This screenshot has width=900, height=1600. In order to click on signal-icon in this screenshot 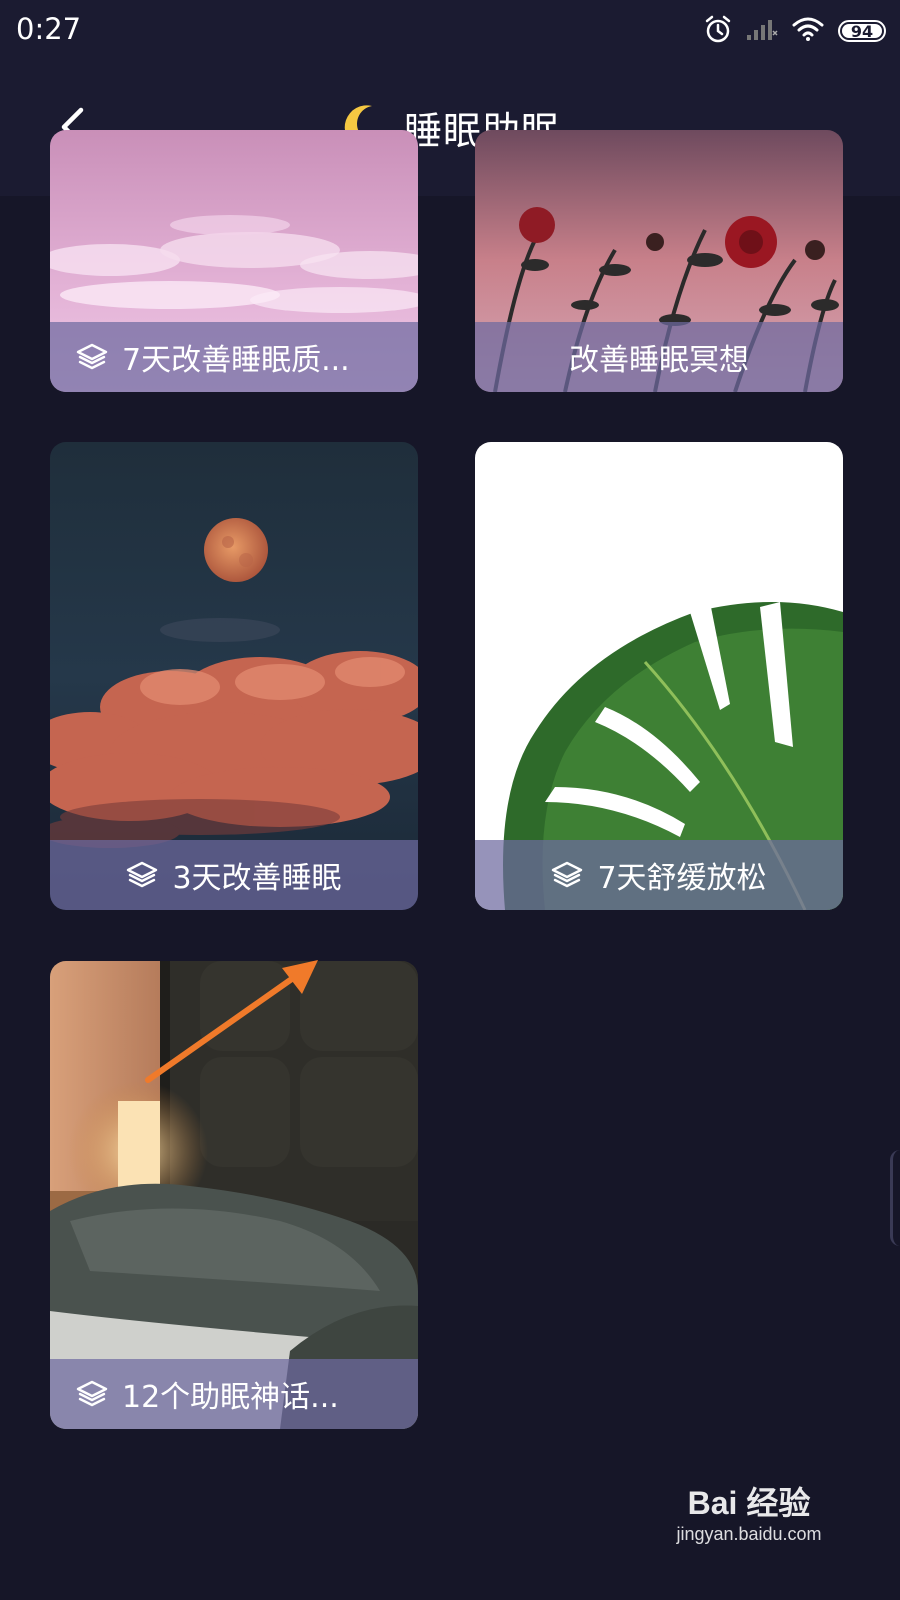, I will do `click(762, 31)`.